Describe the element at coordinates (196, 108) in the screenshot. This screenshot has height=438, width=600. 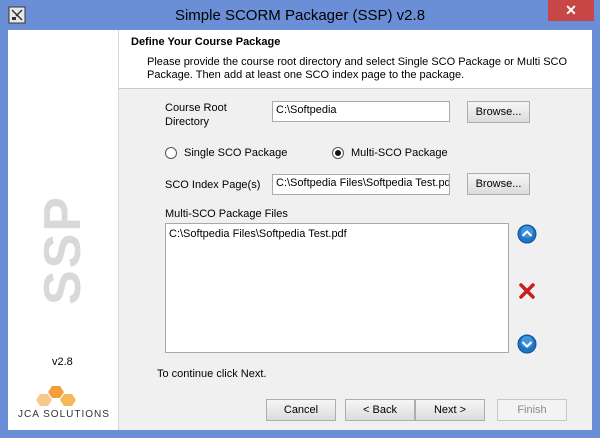
I see `root-dir-label-line1: Course Root` at that location.